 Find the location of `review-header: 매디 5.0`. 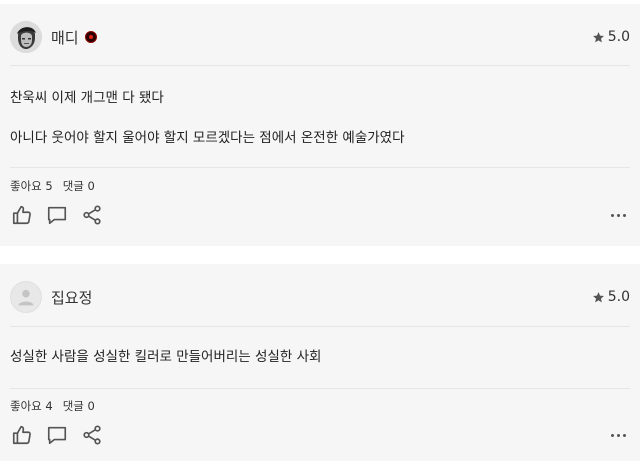

review-header: 매디 5.0 is located at coordinates (320, 37).